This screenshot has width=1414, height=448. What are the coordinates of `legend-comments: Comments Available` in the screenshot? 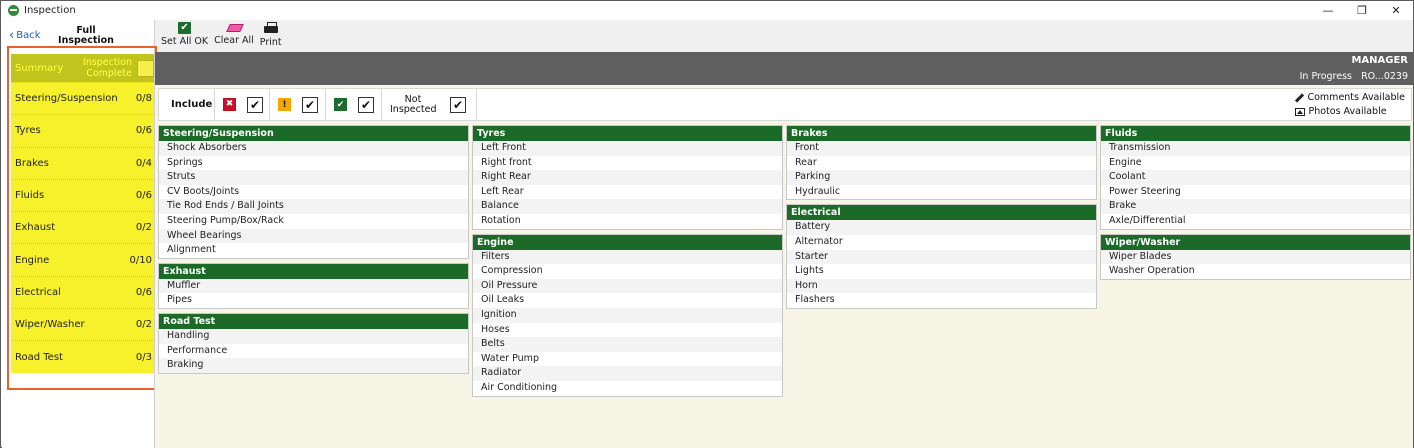 It's located at (1350, 98).